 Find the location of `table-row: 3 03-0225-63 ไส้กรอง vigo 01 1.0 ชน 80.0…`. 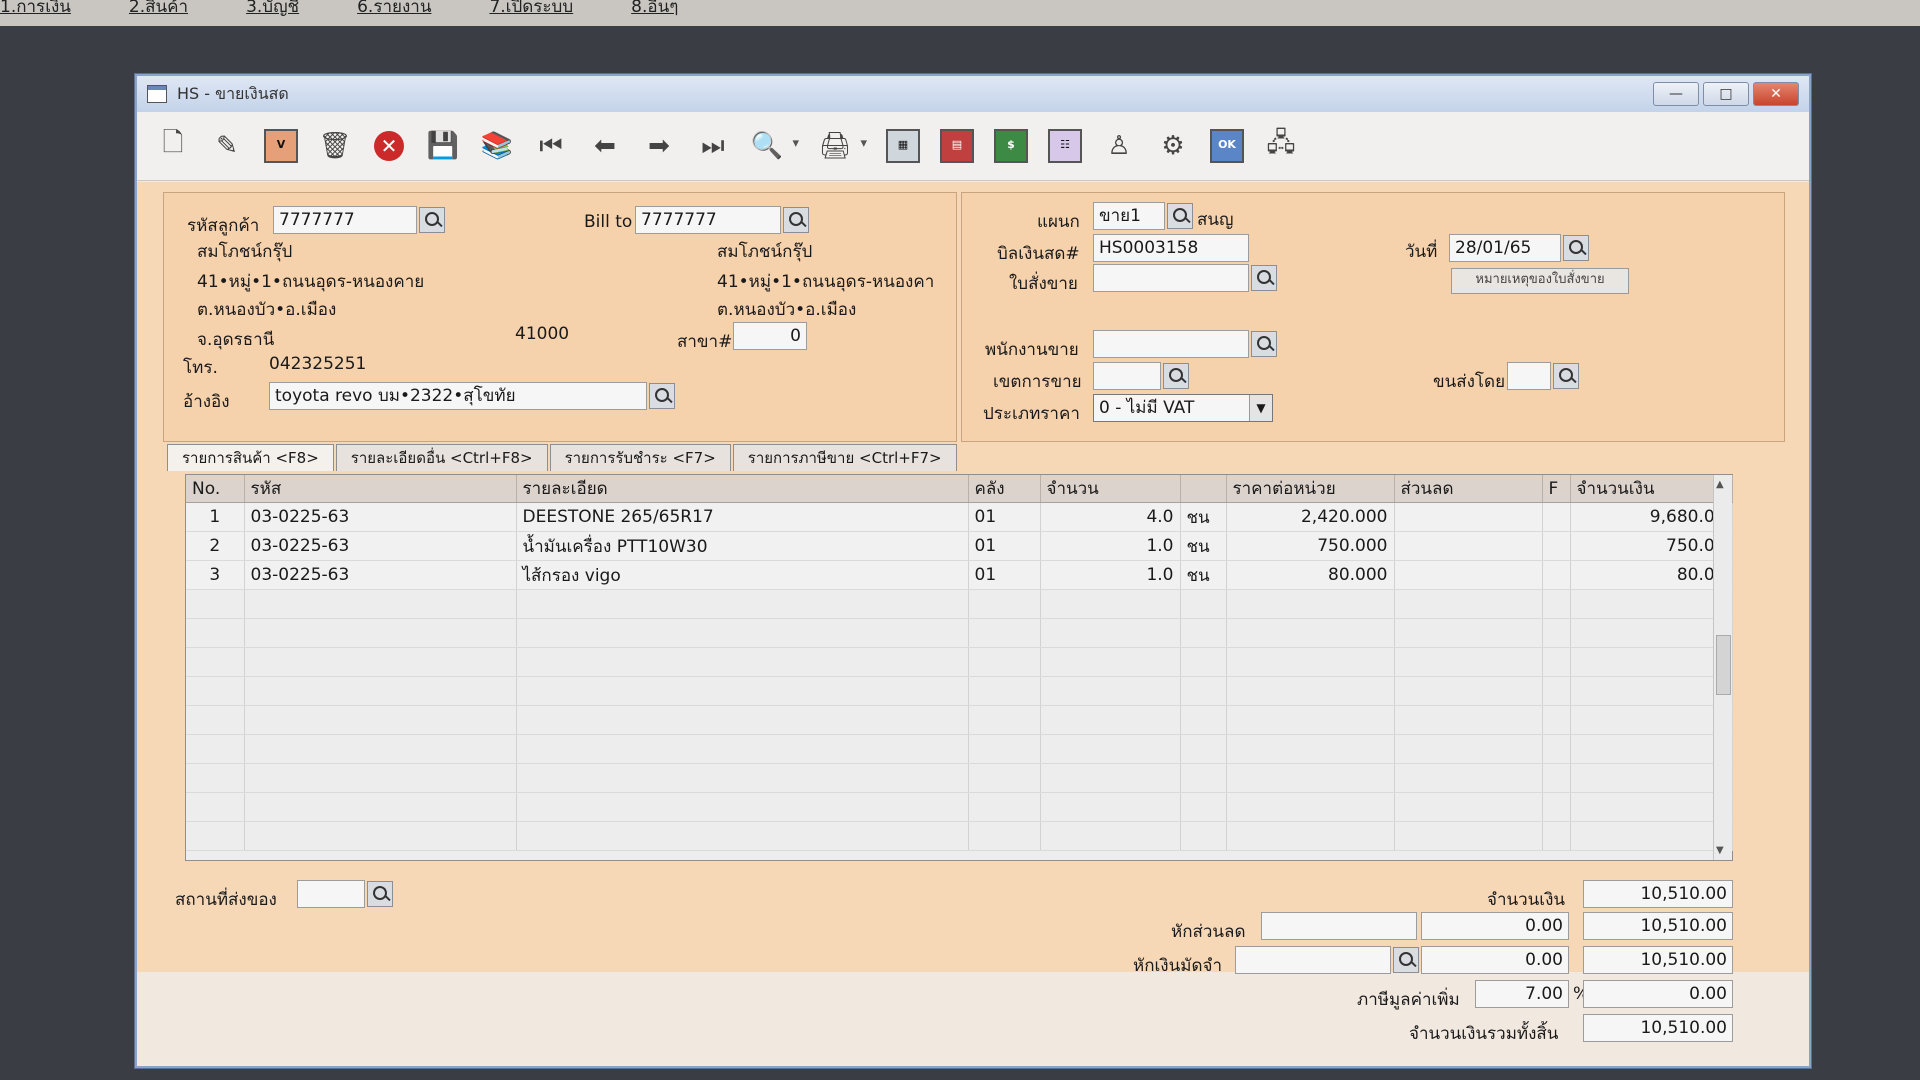

table-row: 3 03-0225-63 ไส้กรอง vigo 01 1.0 ชน 80.0… is located at coordinates (959, 575).